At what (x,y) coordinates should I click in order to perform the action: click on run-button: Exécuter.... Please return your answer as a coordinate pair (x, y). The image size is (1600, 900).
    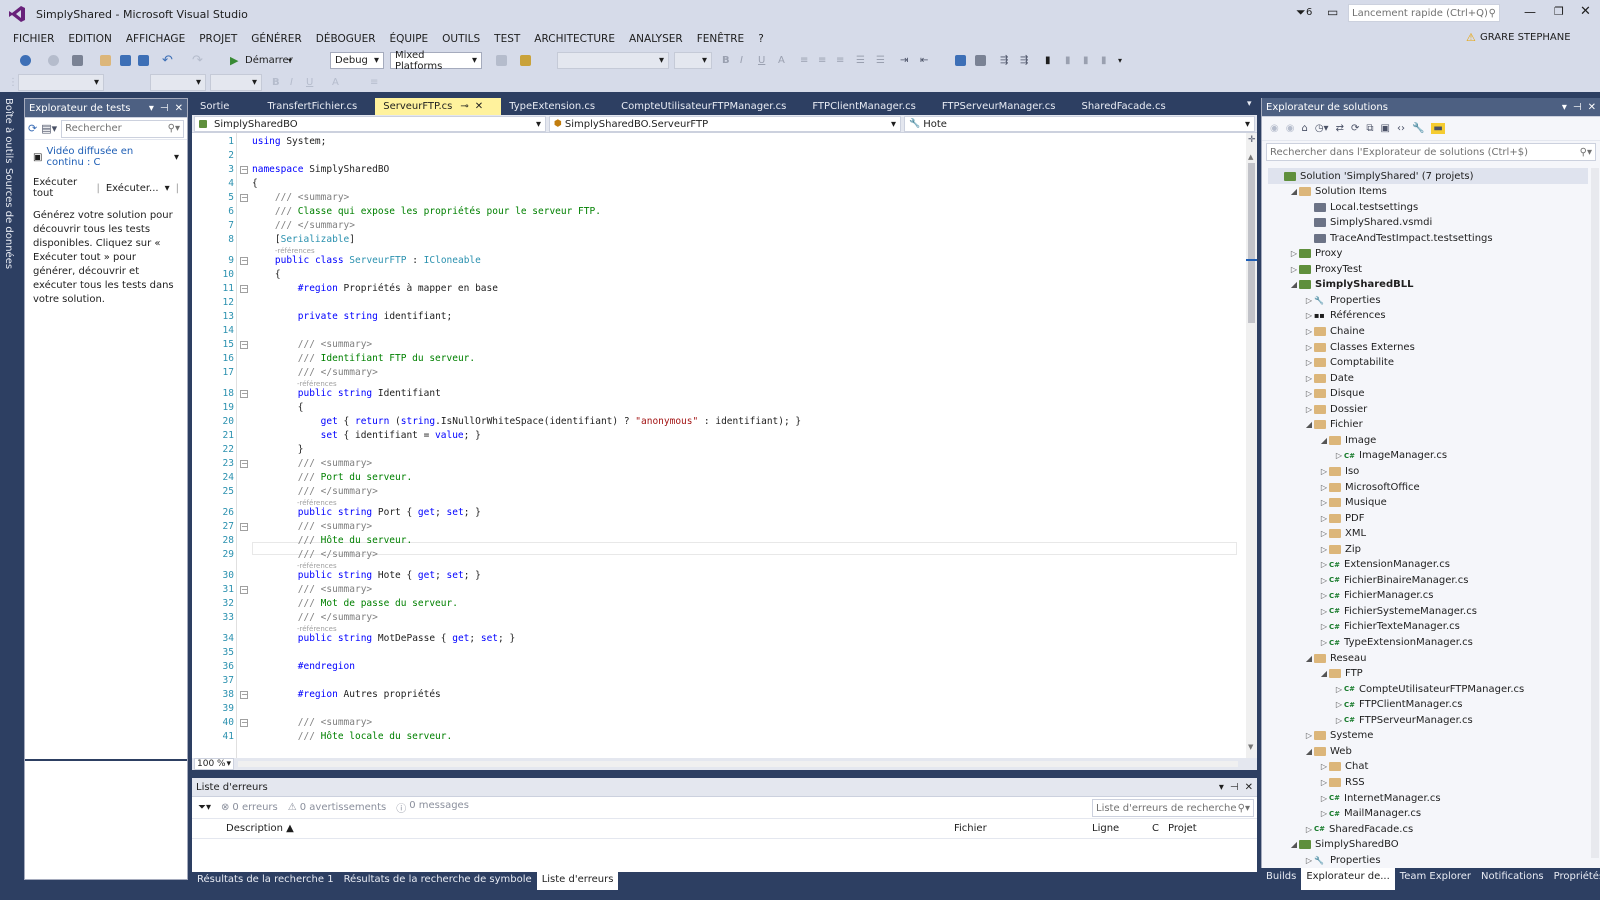
    Looking at the image, I should click on (132, 188).